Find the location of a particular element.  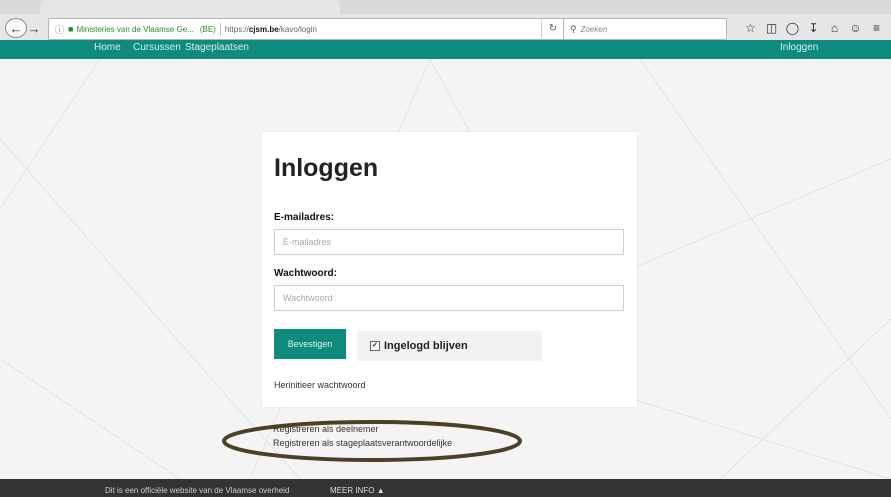

reload-icon: ↻ is located at coordinates (553, 28).